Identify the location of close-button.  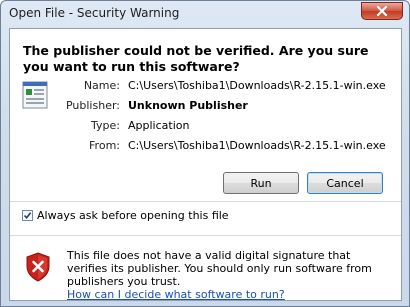
(382, 11).